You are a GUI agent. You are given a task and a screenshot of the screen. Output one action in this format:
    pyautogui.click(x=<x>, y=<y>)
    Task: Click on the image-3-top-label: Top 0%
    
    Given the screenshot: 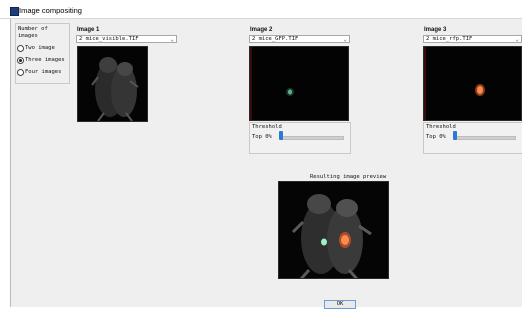 What is the action you would take?
    pyautogui.click(x=436, y=137)
    